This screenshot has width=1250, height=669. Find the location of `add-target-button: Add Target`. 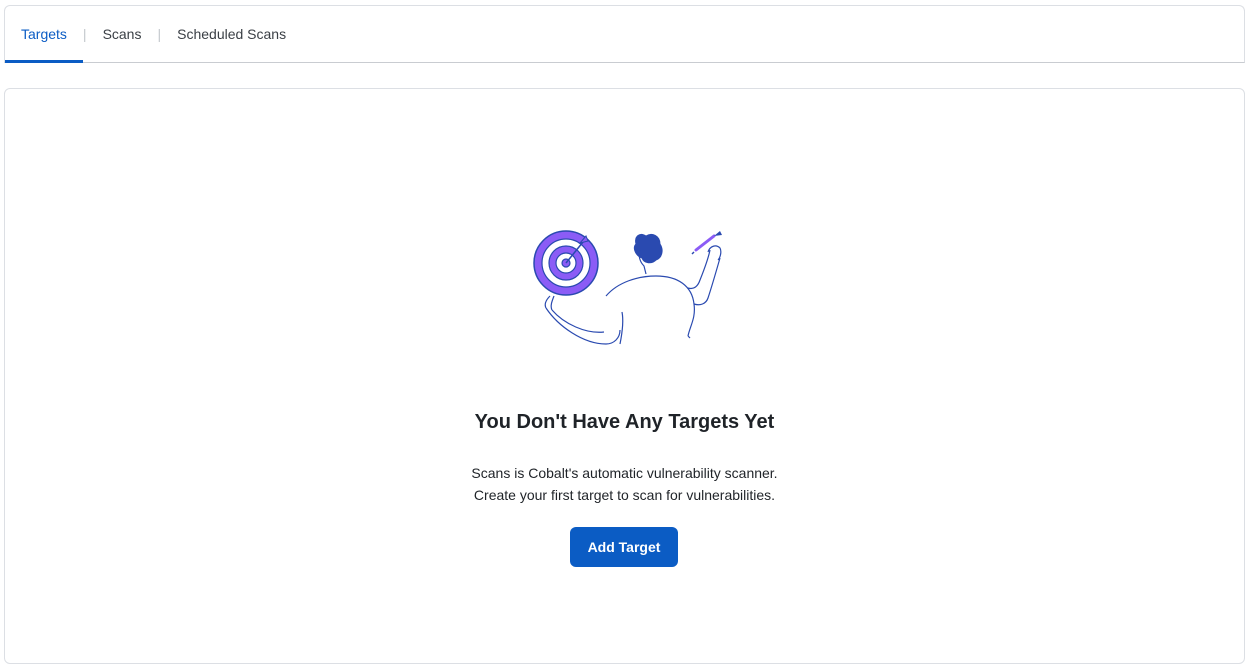

add-target-button: Add Target is located at coordinates (624, 547).